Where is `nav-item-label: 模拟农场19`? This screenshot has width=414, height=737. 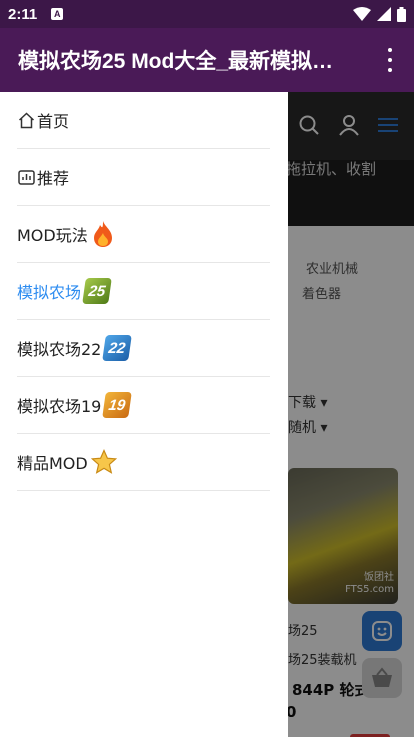
nav-item-label: 模拟农场19 is located at coordinates (59, 406).